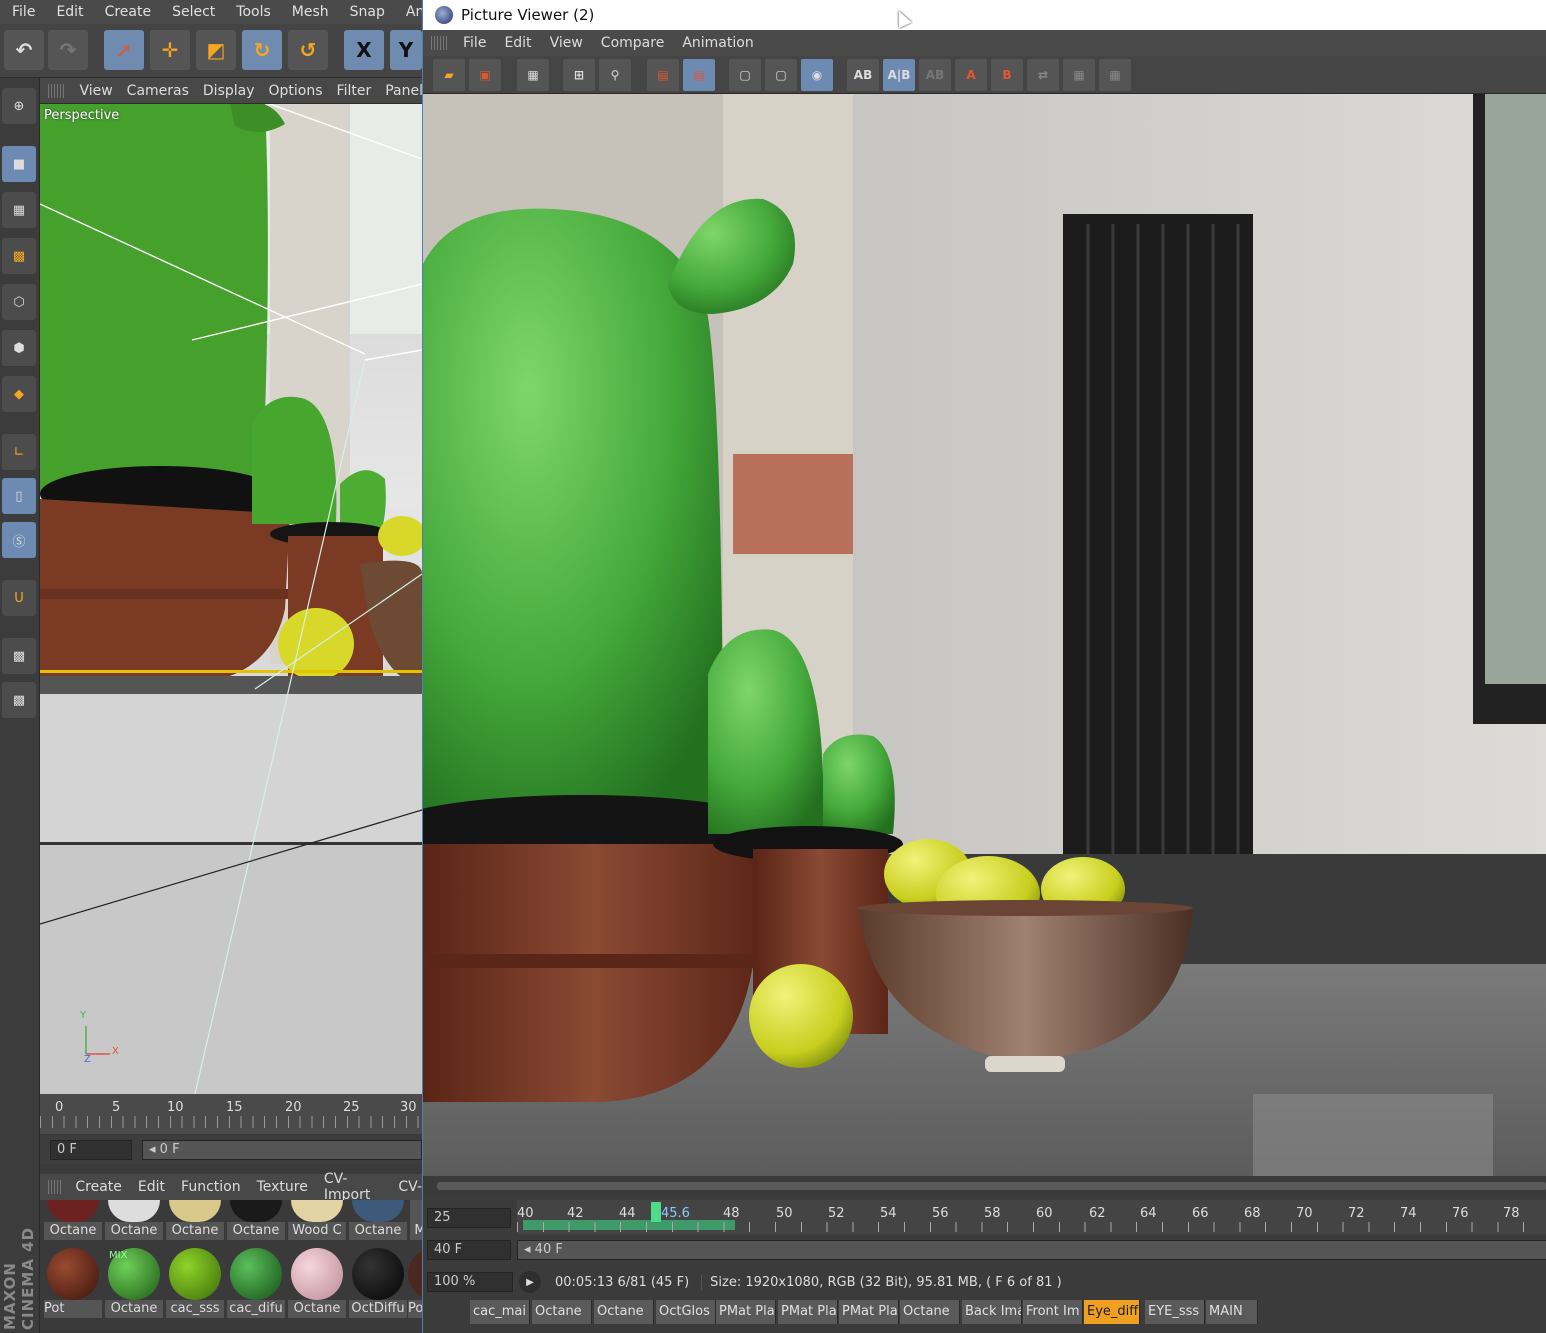 The height and width of the screenshot is (1333, 1546). I want to click on material-swatch: cac_sss, so click(195, 1283).